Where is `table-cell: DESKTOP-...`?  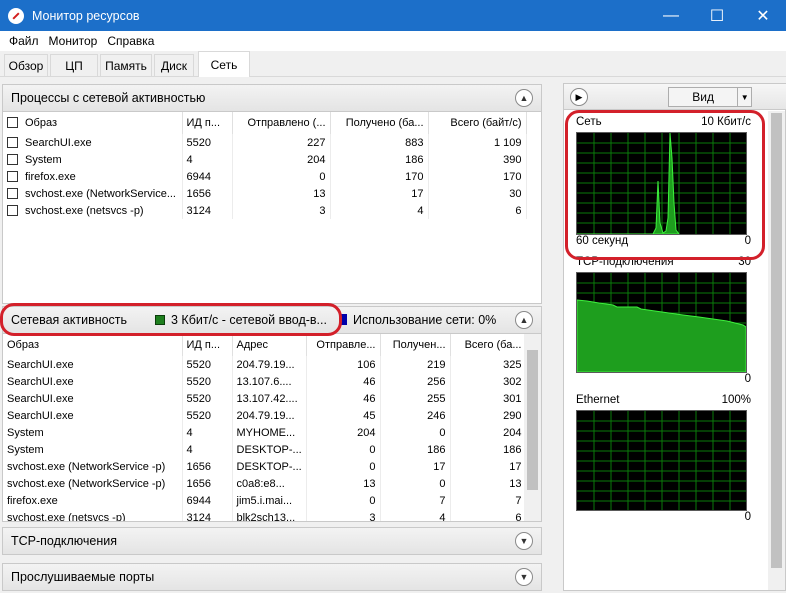 table-cell: DESKTOP-... is located at coordinates (269, 466).